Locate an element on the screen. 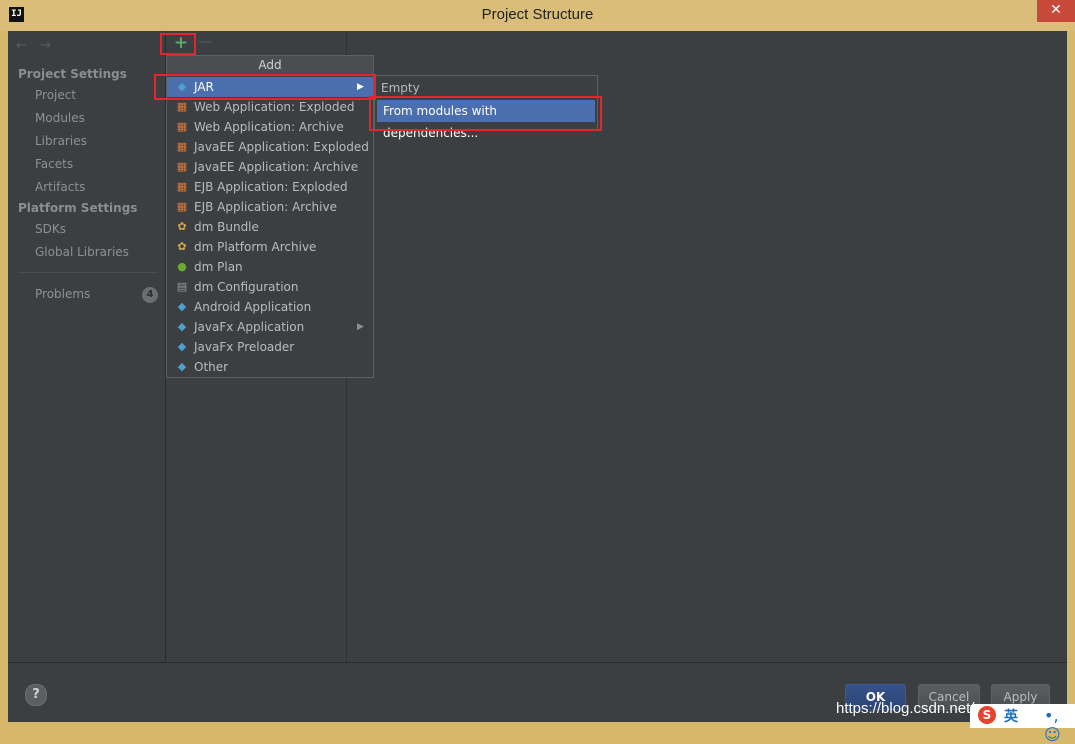 This screenshot has width=1075, height=744. menu-item-dm-configuration: ▤ dm Configuration is located at coordinates (270, 287).